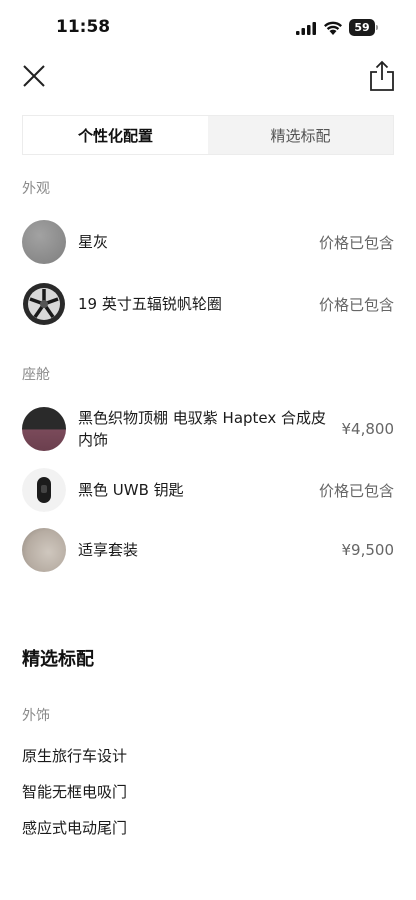 This screenshot has height=900, width=416. What do you see at coordinates (75, 756) in the screenshot?
I see `feature-item: 原生旅行车设计` at bounding box center [75, 756].